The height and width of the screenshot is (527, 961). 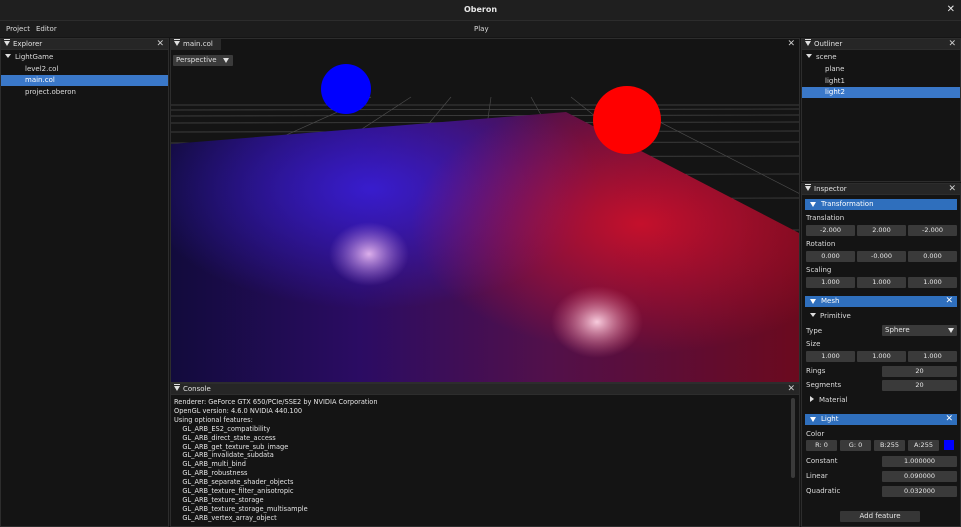 I want to click on color-a-field: A:255, so click(x=923, y=445).